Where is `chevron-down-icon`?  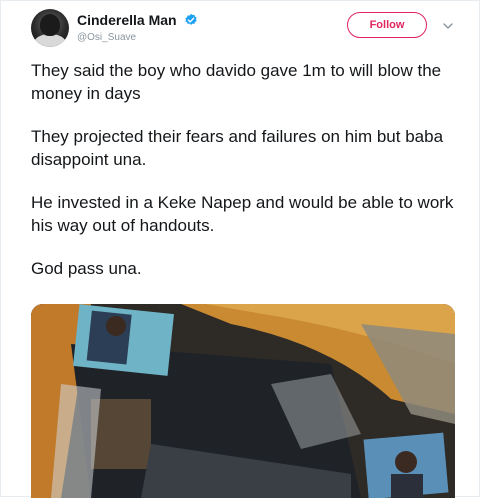 chevron-down-icon is located at coordinates (448, 26).